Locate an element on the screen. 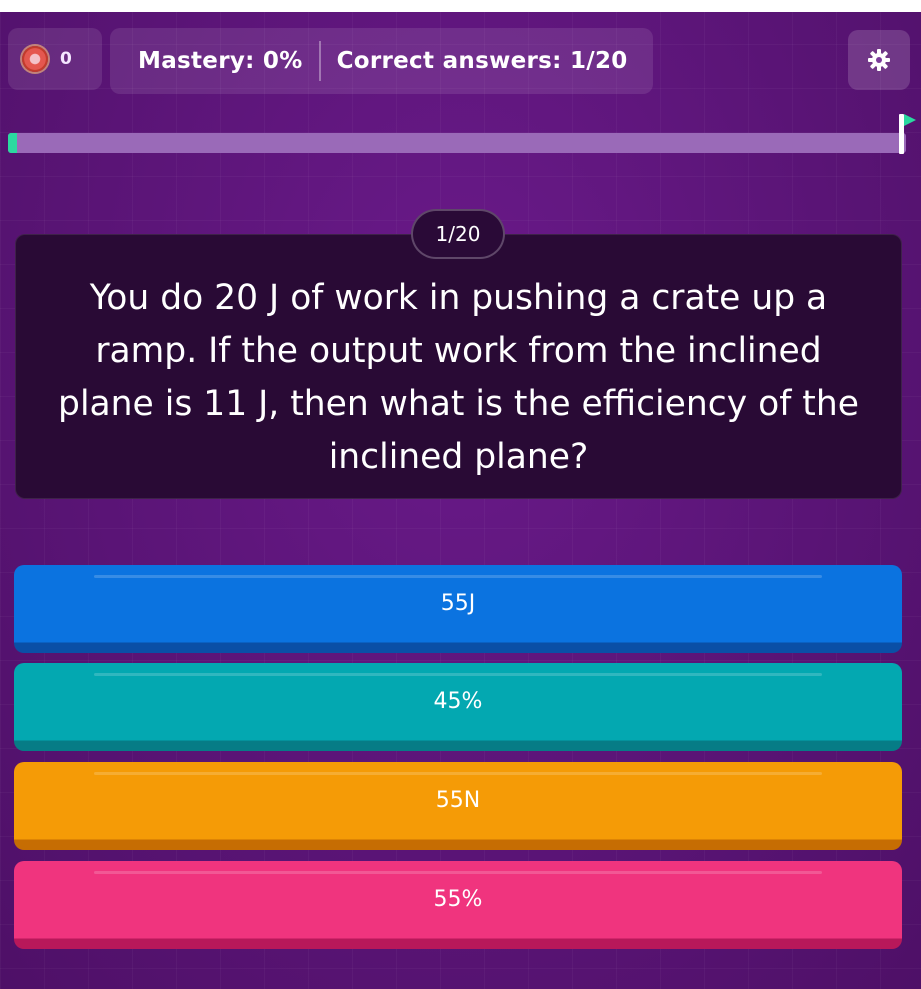  answer-option-label: 55N is located at coordinates (458, 800).